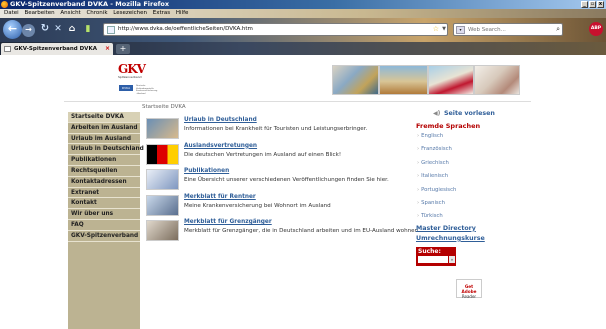 The width and height of the screenshot is (606, 329). Describe the element at coordinates (72, 29) in the screenshot. I see `home-icon: ⌂` at that location.